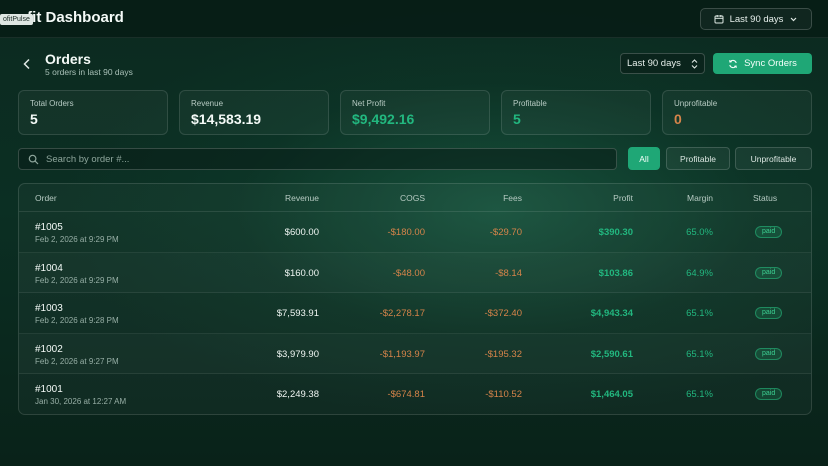  What do you see at coordinates (698, 158) in the screenshot?
I see `filter-profitable-button: Profitable` at bounding box center [698, 158].